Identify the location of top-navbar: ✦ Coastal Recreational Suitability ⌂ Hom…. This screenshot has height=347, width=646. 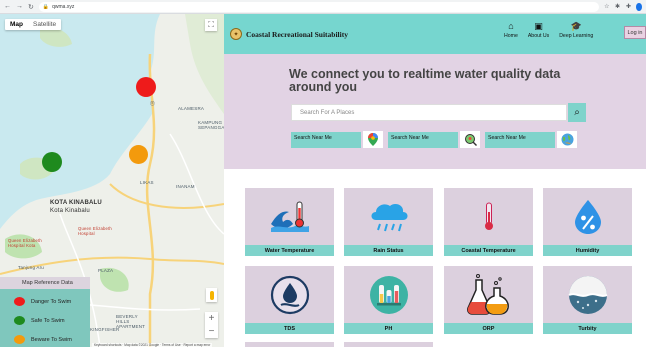
(435, 34).